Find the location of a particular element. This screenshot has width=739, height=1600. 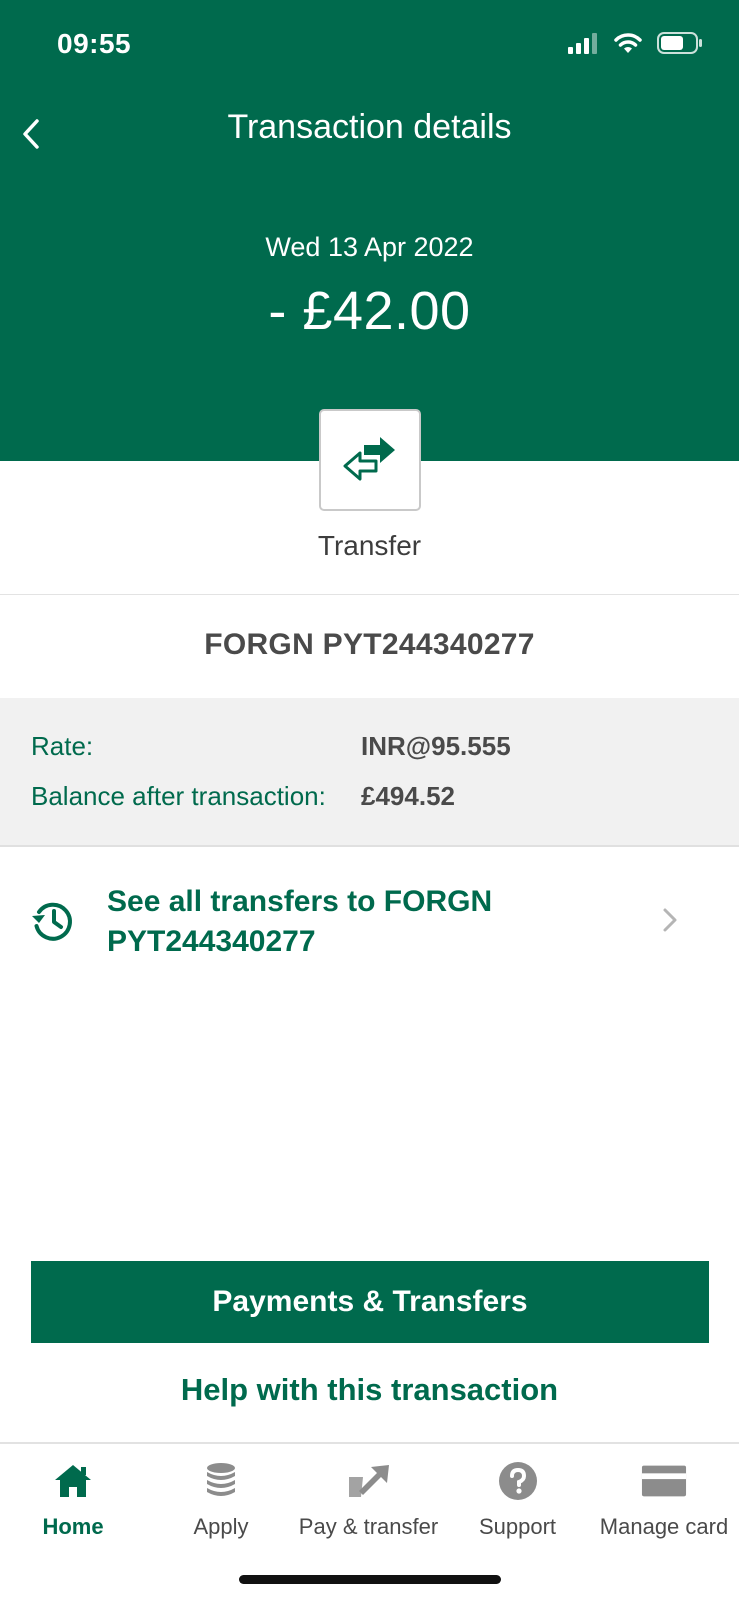

see-all-transfers-link: See all transfers to FORGN PYT244340277 is located at coordinates (369, 920).